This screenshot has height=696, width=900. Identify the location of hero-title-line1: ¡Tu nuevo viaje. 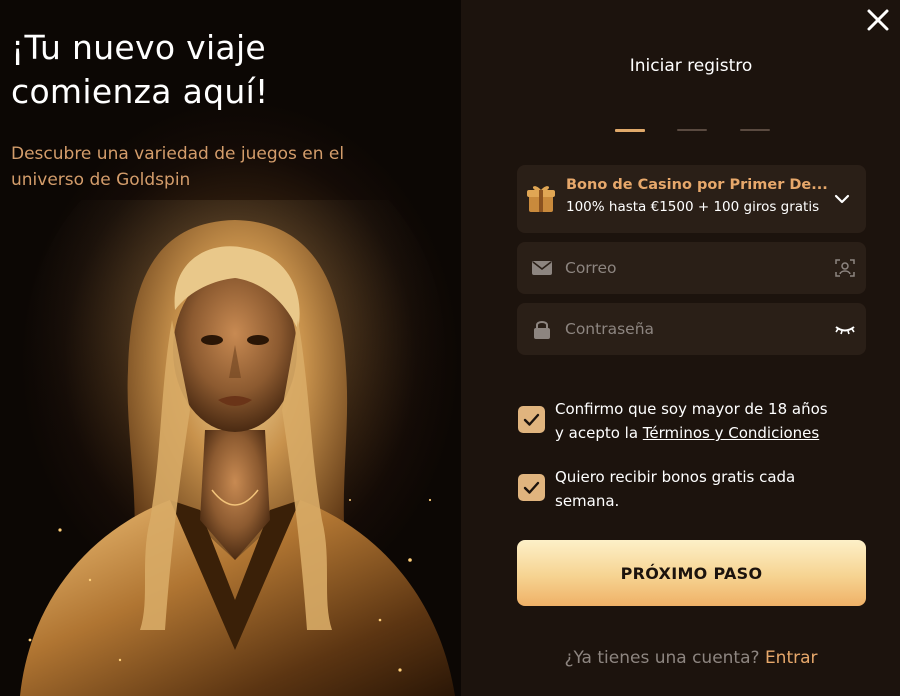
(139, 47).